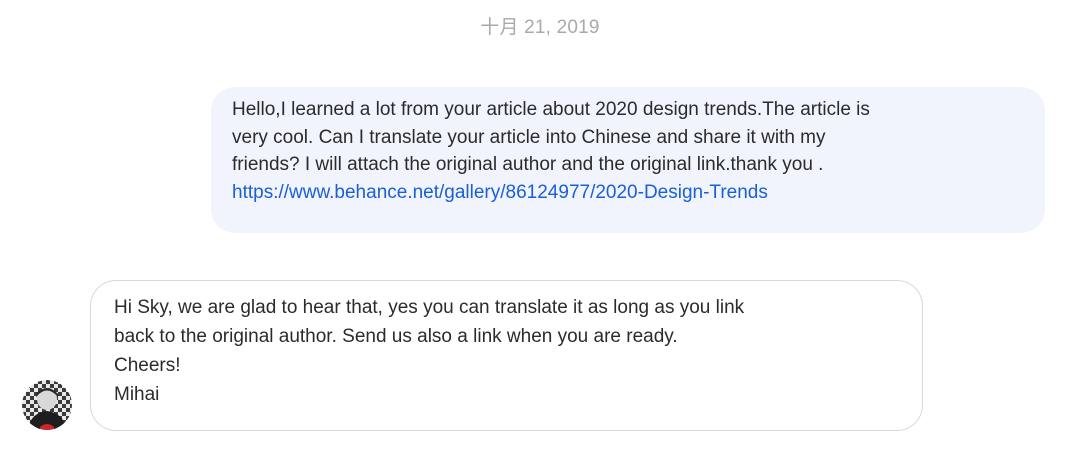 The width and height of the screenshot is (1080, 470). I want to click on avatar-photo-icon, so click(47, 405).